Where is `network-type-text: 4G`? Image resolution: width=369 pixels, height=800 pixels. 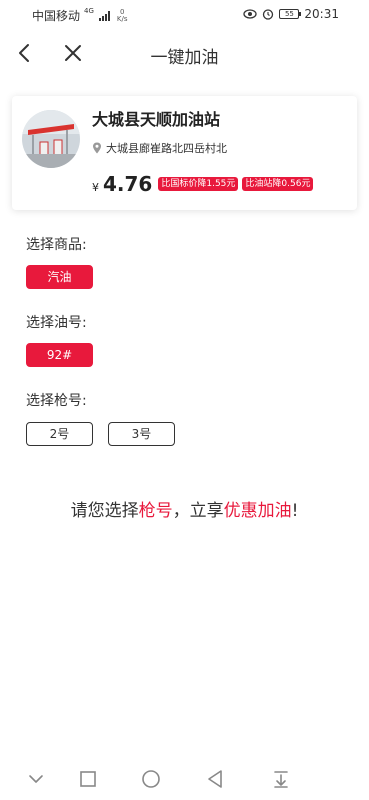
network-type-text: 4G is located at coordinates (89, 11).